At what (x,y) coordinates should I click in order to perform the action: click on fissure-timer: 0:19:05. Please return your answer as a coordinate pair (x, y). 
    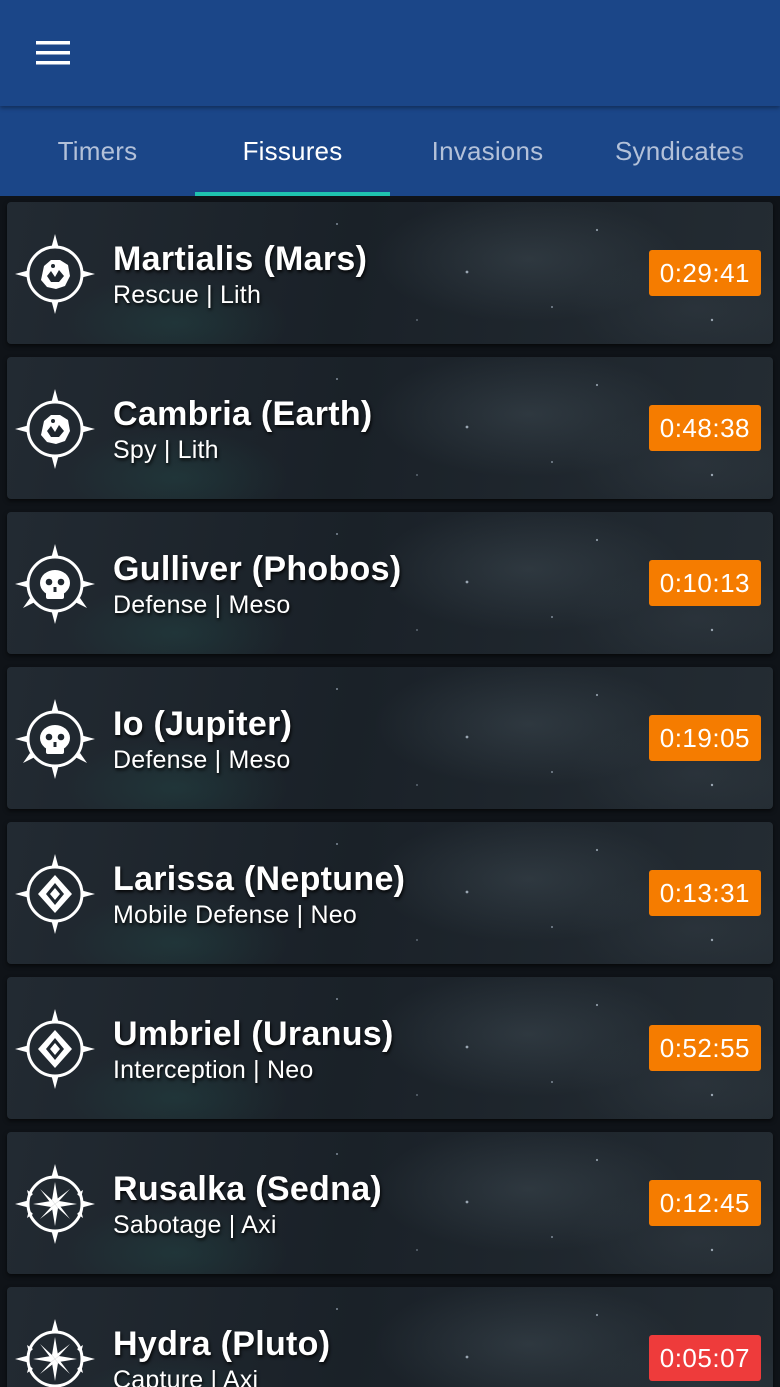
    Looking at the image, I should click on (704, 738).